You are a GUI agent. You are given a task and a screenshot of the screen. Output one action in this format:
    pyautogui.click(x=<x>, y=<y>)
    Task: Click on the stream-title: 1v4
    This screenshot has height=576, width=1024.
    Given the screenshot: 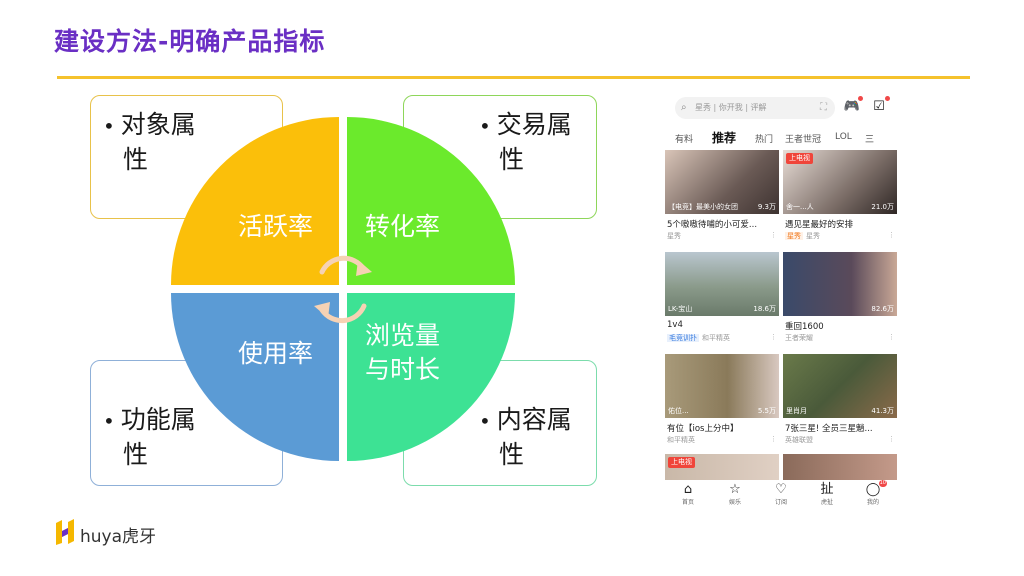 What is the action you would take?
    pyautogui.click(x=675, y=325)
    